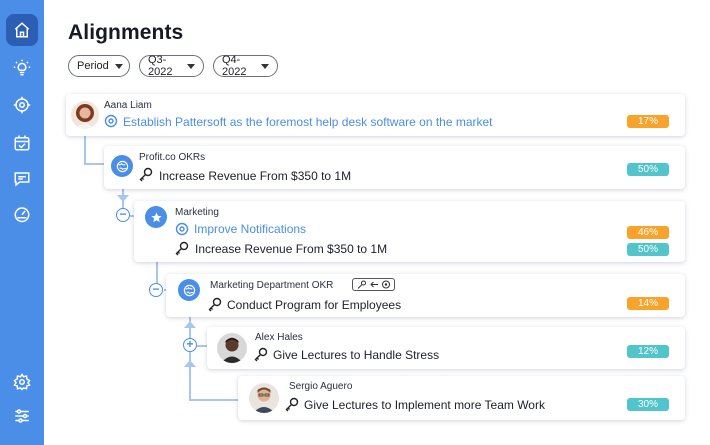 The height and width of the screenshot is (445, 710). Describe the element at coordinates (314, 305) in the screenshot. I see `key-result-title: Conduct Program for Employees` at that location.